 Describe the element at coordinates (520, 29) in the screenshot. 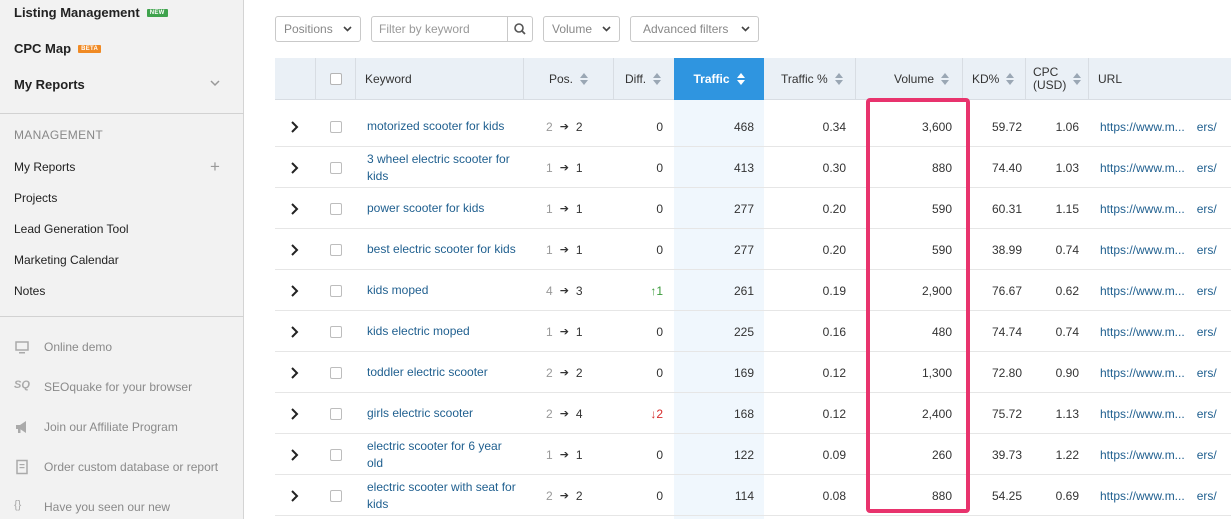

I see `search-button` at that location.